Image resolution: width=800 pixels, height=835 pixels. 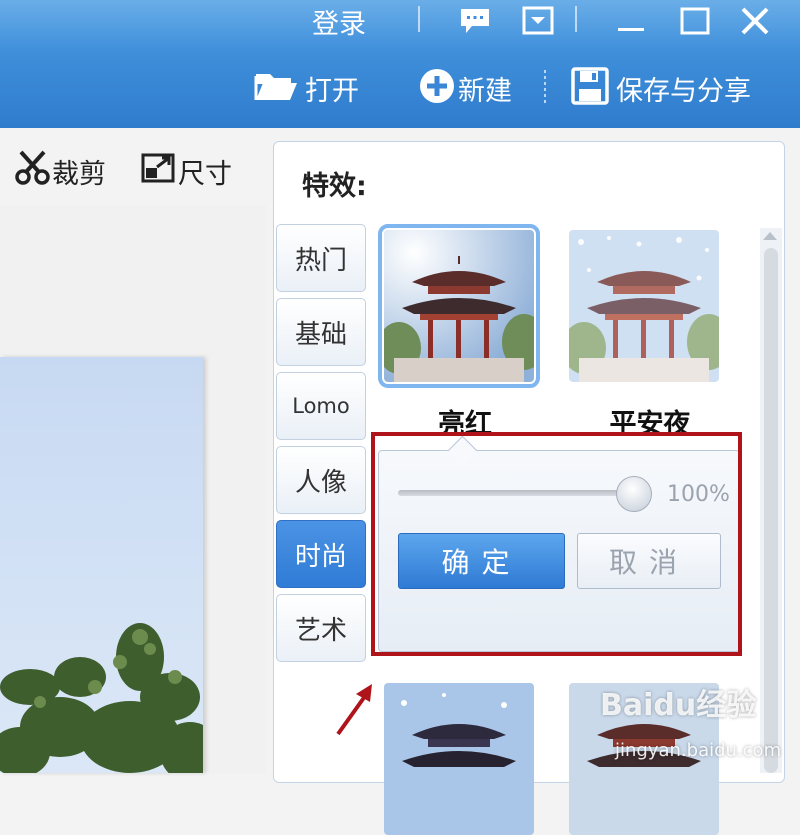 I want to click on crop-button: 裁剪, so click(x=60, y=171).